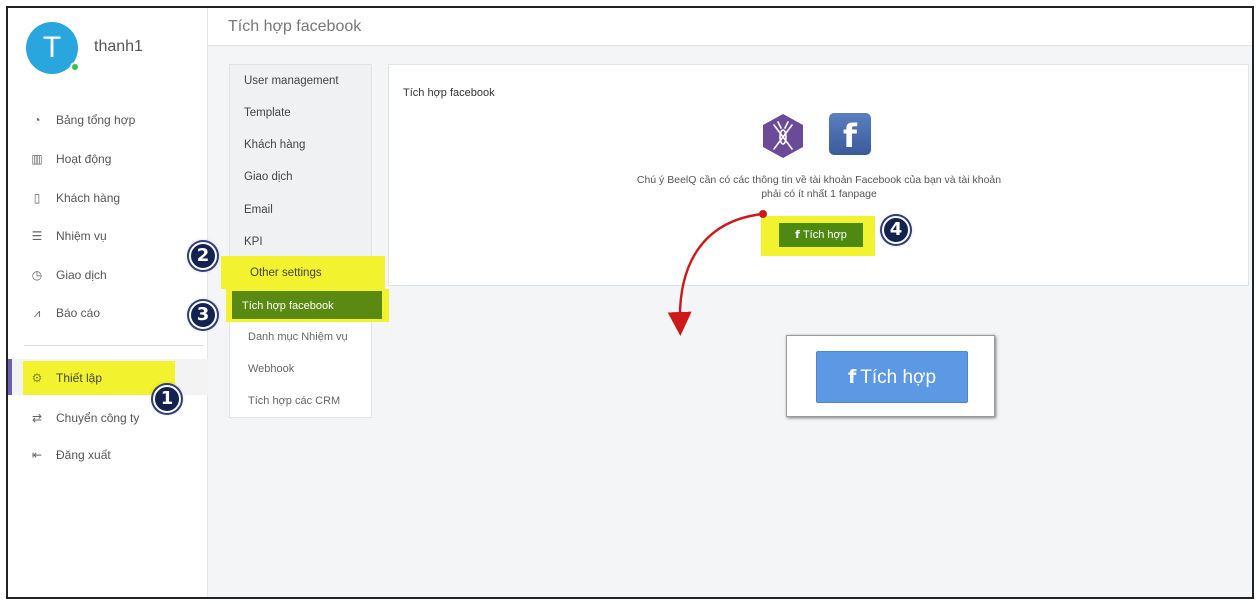 The image size is (1260, 605). I want to click on gear-icon: ⚙, so click(37, 378).